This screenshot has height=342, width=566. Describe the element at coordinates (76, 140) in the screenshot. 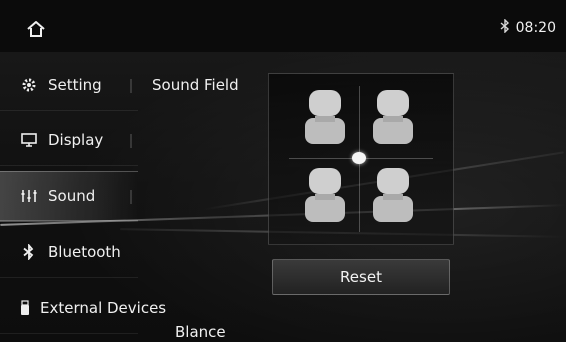

I see `sidebar-item-label: Display` at that location.